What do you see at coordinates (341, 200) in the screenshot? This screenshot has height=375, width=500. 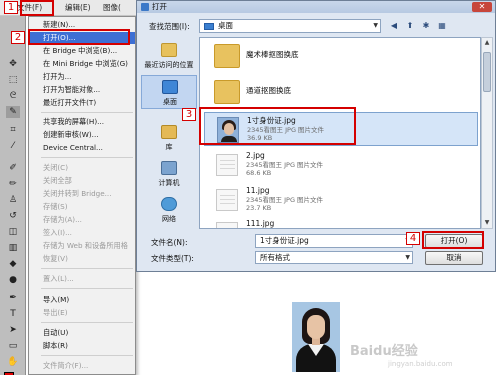 I see `file-item: 11.jpg 2345看图王 JPG 图片文件 23.7 KB` at bounding box center [341, 200].